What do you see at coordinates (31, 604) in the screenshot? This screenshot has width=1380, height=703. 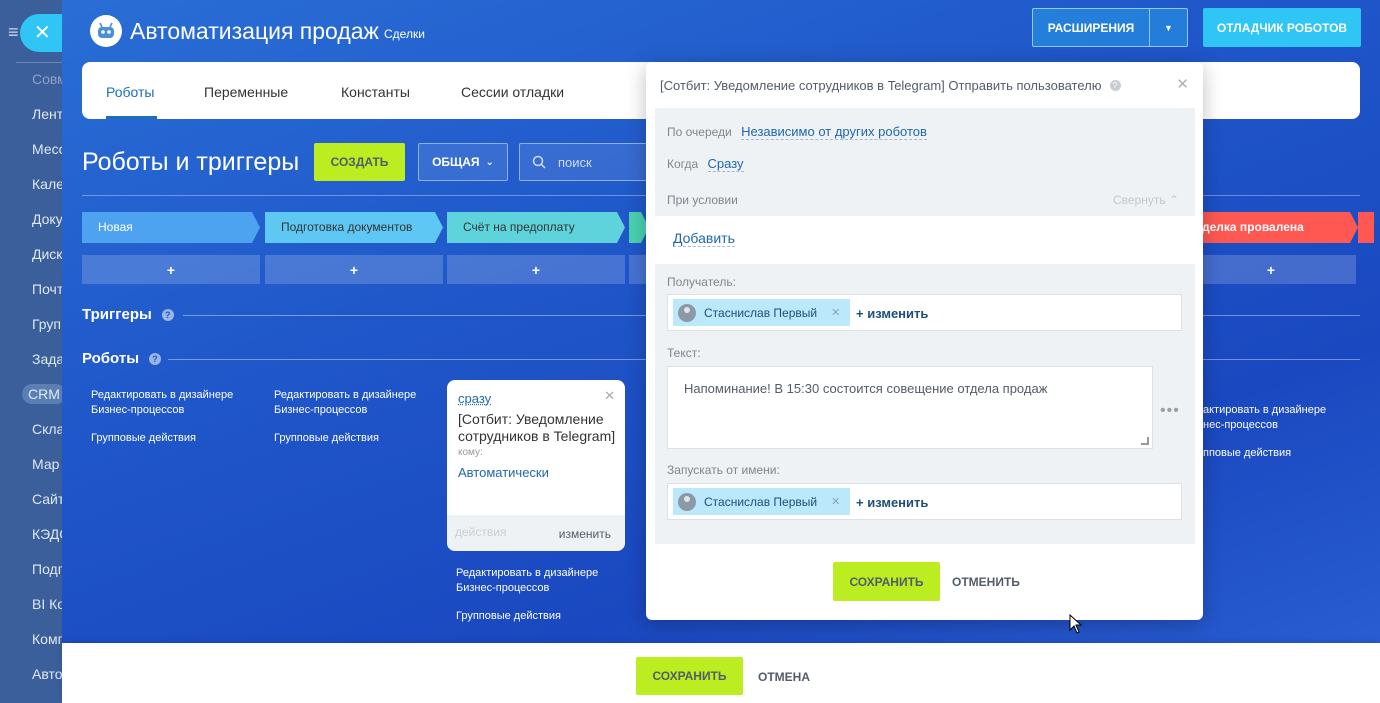 I see `sidebar-item: BI Ко` at bounding box center [31, 604].